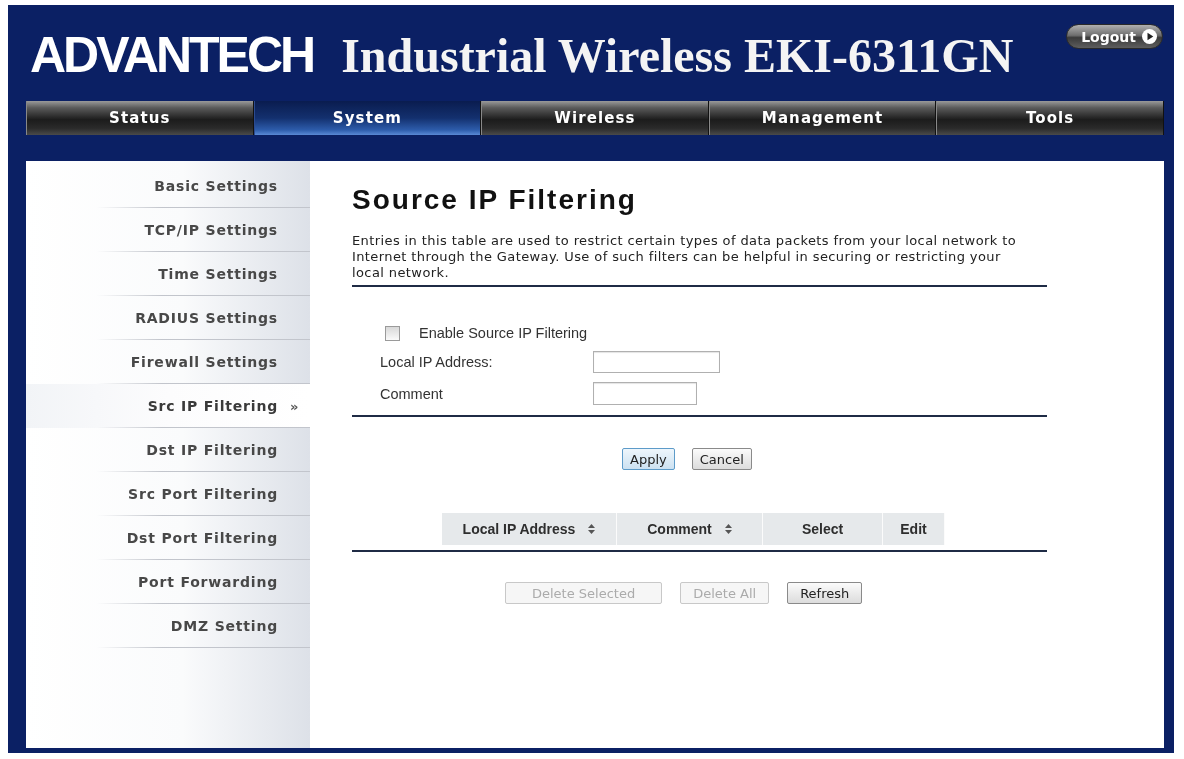 The image size is (1184, 759). I want to click on form-button: Cancel, so click(721, 459).